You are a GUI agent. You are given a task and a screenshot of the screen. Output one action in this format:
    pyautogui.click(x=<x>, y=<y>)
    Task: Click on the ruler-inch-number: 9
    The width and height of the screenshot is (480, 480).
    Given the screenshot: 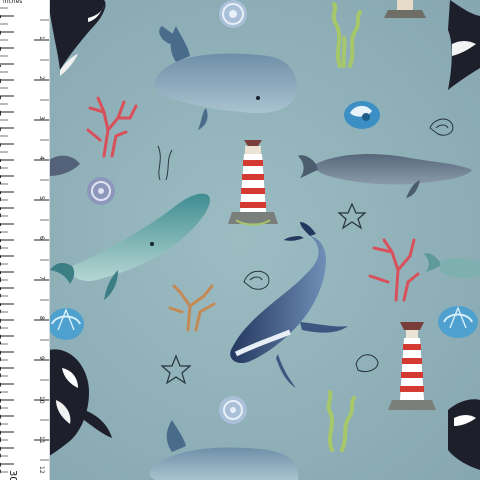 What is the action you would take?
    pyautogui.click(x=41, y=358)
    